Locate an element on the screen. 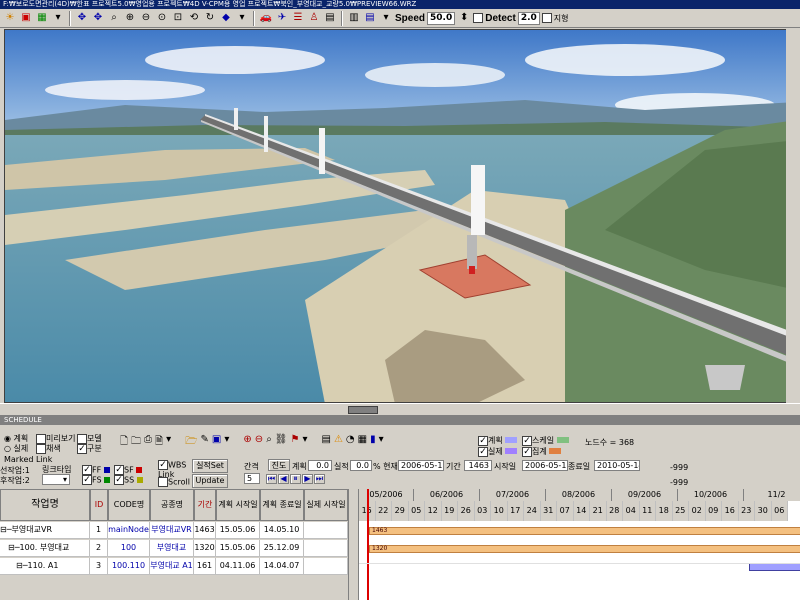 This screenshot has height=600, width=800. car-view-icon: 🚗 is located at coordinates (266, 18).